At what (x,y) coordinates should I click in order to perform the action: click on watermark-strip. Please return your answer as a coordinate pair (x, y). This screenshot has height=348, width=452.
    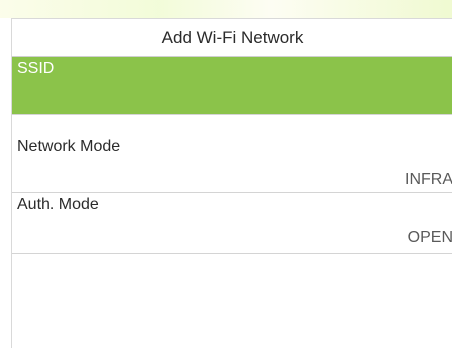
    Looking at the image, I should click on (226, 9).